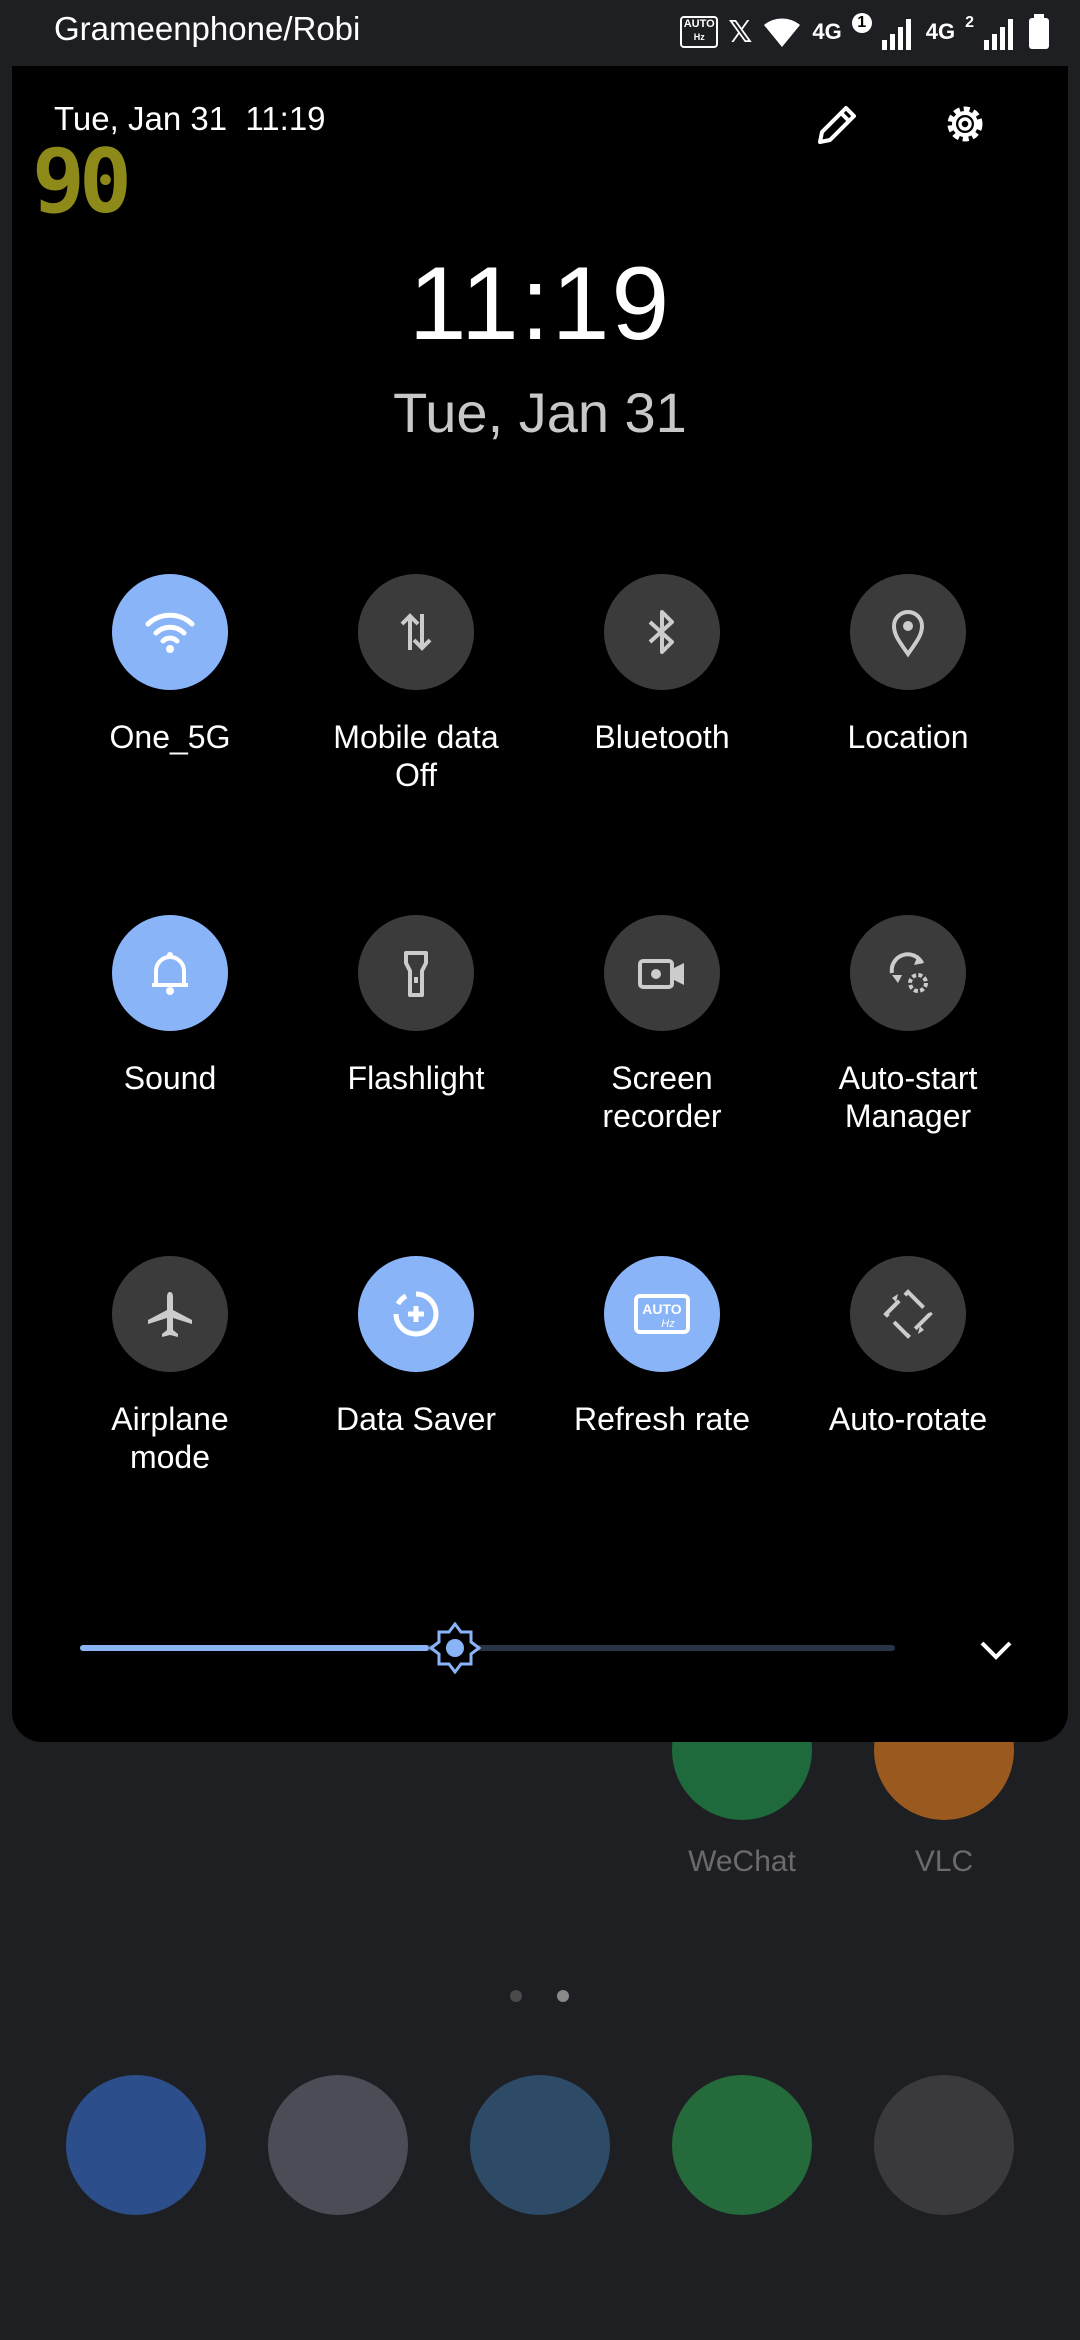 The image size is (1080, 2340). I want to click on sim-1-badge: 1, so click(861, 23).